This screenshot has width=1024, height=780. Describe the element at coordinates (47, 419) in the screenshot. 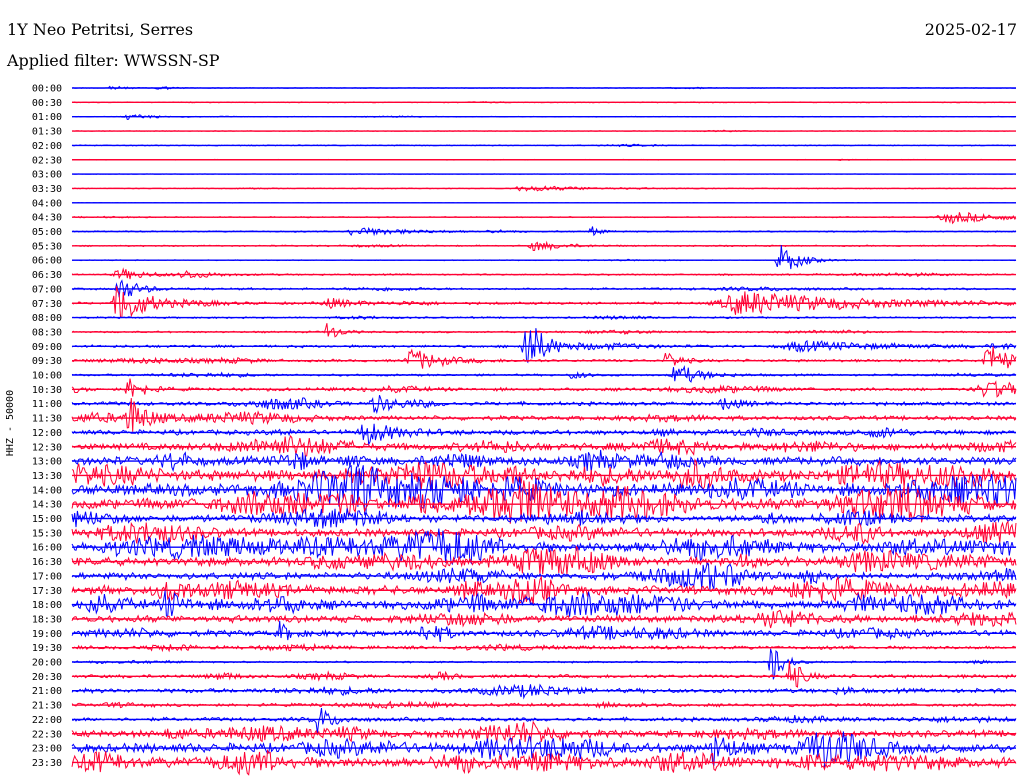

I see `row-time-label: 11:30` at that location.